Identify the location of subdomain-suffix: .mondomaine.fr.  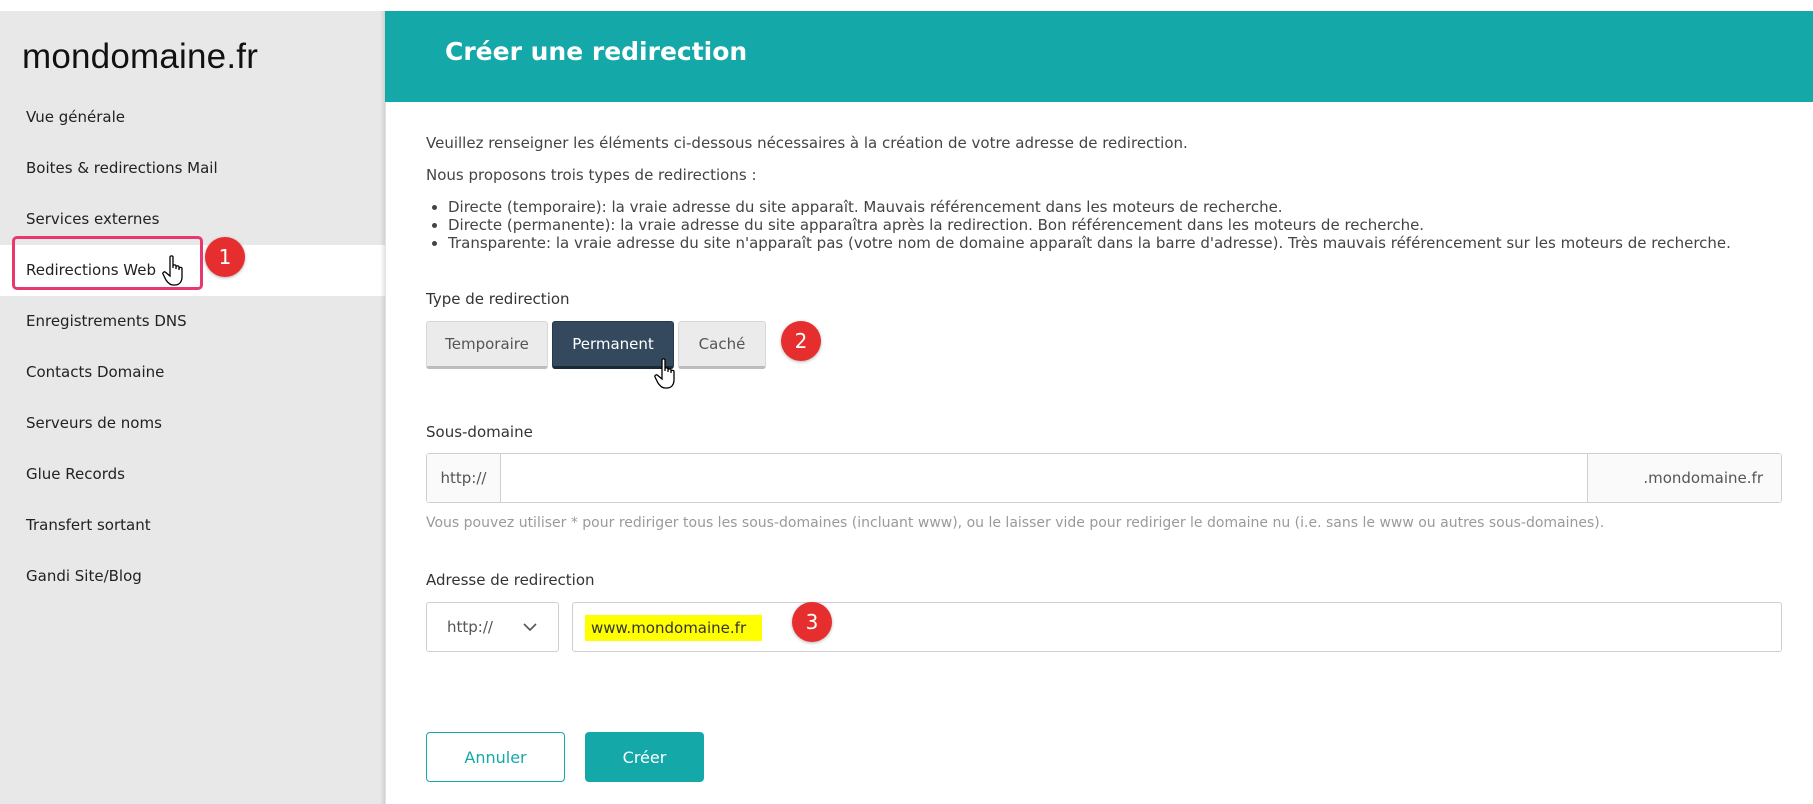
(1684, 478).